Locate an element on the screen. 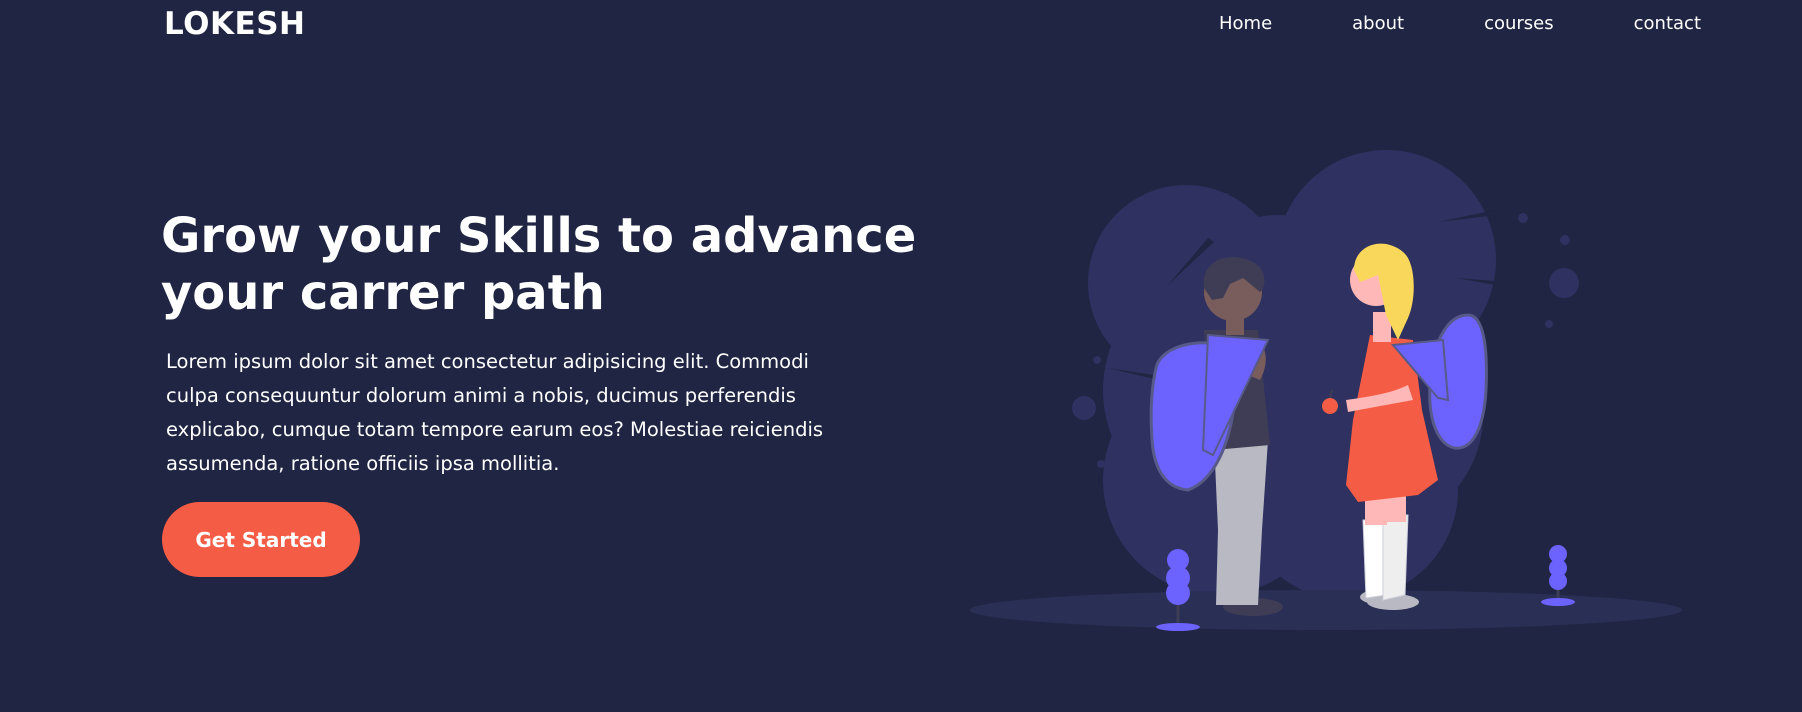 This screenshot has height=712, width=1802. hero-title-line-1: Grow your Skills to advance is located at coordinates (539, 236).